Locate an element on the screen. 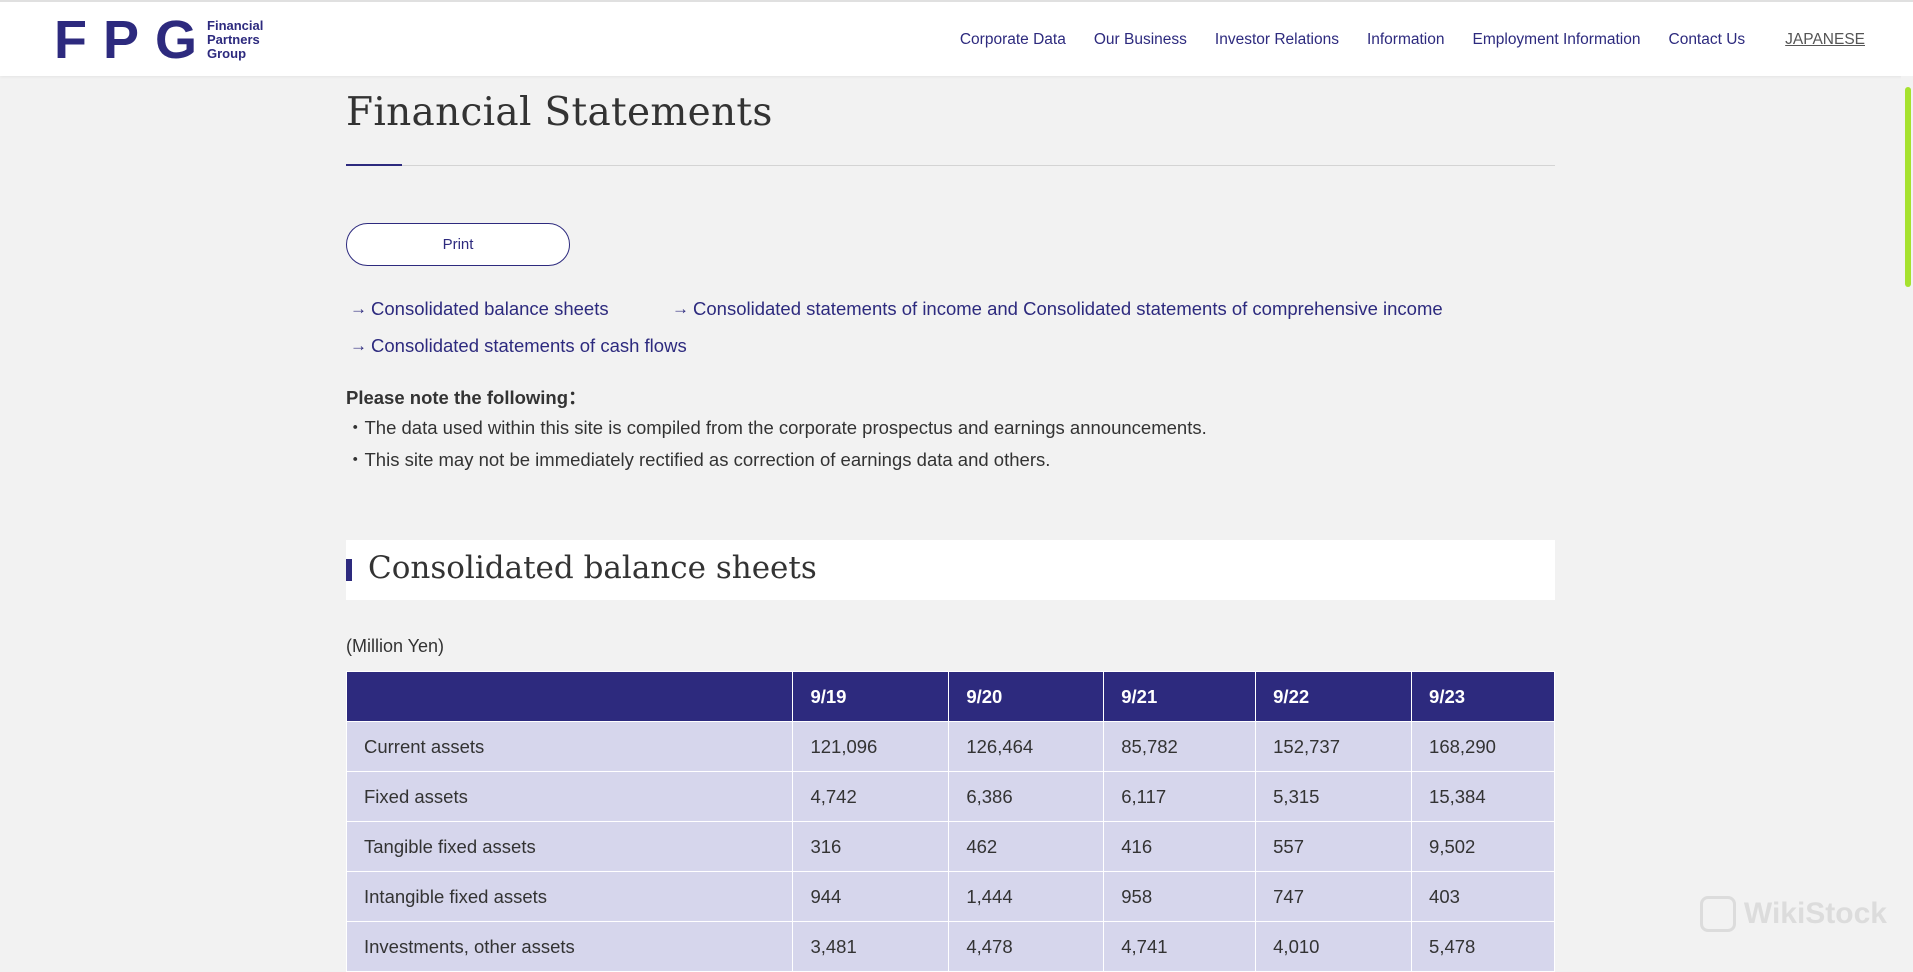 This screenshot has width=1913, height=972. title-accent-bar is located at coordinates (374, 165).